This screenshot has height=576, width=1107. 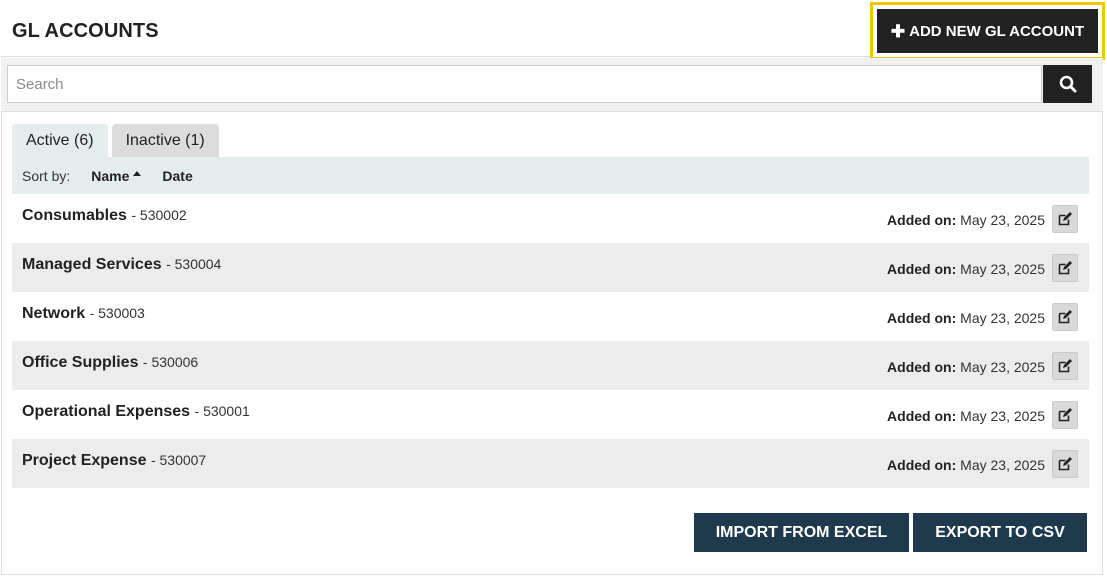 I want to click on add-new-gl-account-button: ✚ ADD NEW GL ACCOUNT, so click(x=987, y=31).